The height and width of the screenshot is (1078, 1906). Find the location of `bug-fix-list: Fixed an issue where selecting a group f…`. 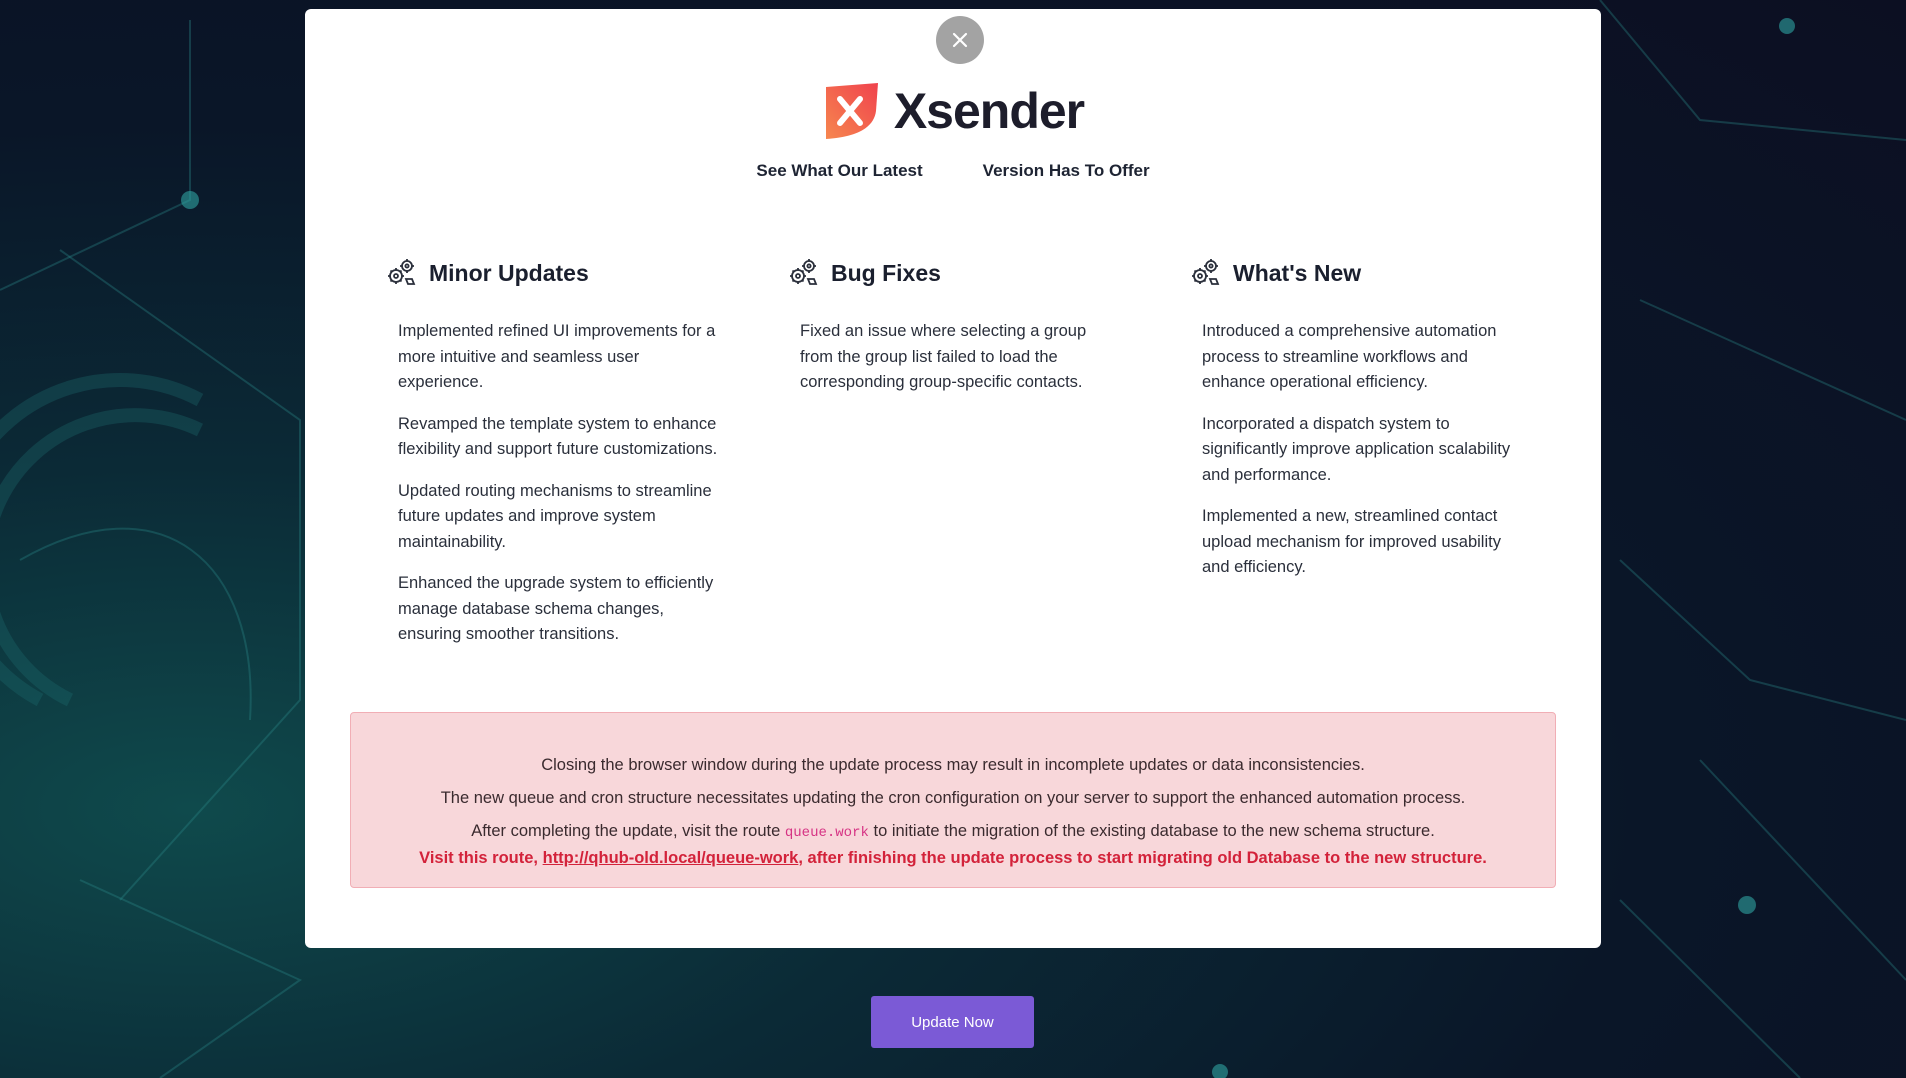

bug-fix-list: Fixed an issue where selecting a group f… is located at coordinates (967, 357).